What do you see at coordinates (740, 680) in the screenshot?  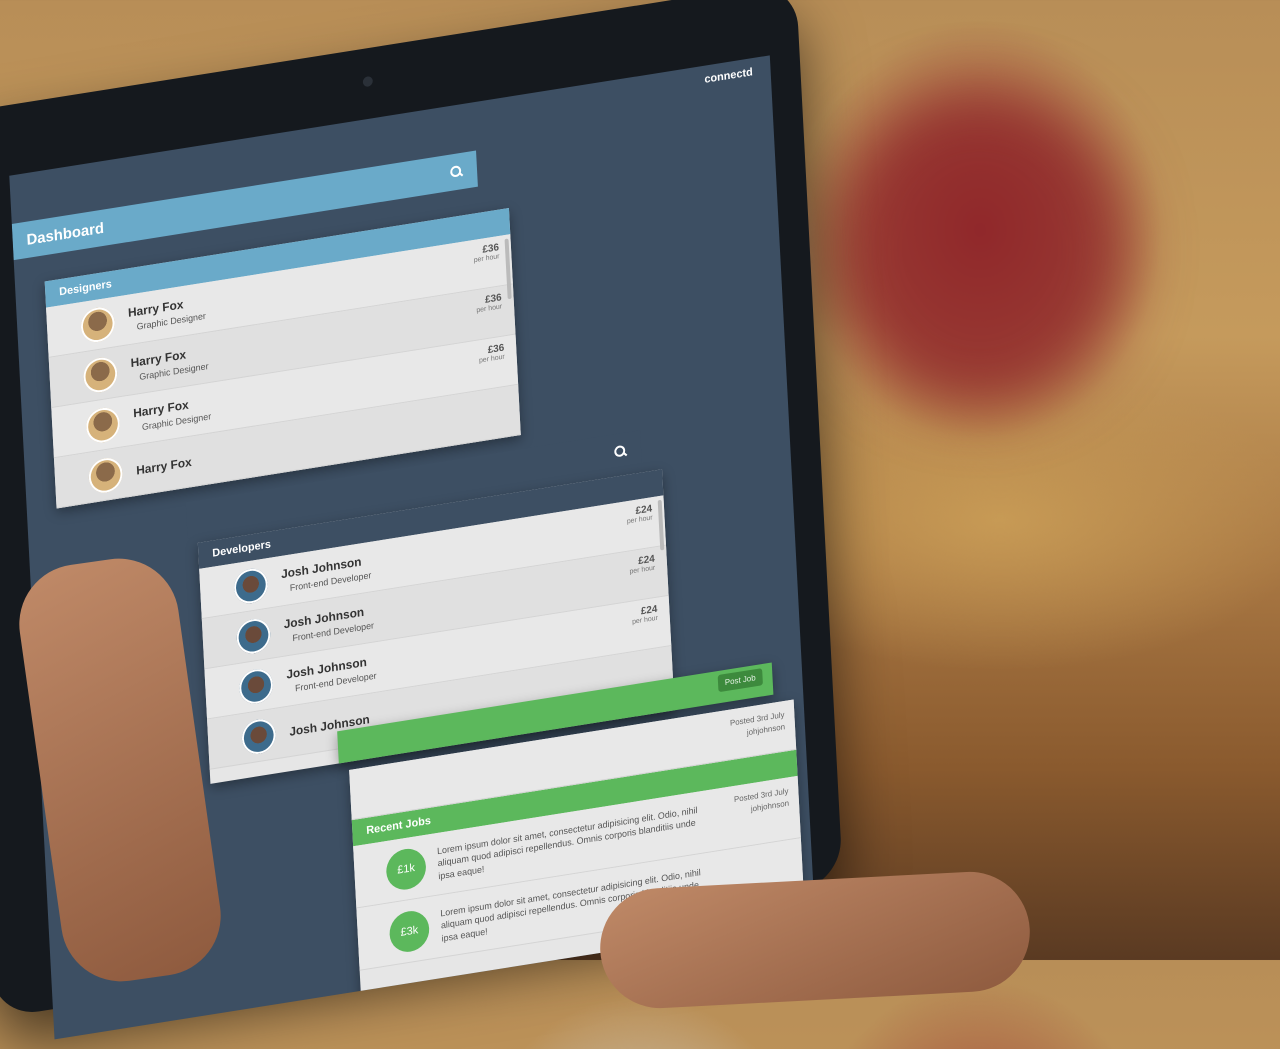 I see `post-job-button: Post Job` at bounding box center [740, 680].